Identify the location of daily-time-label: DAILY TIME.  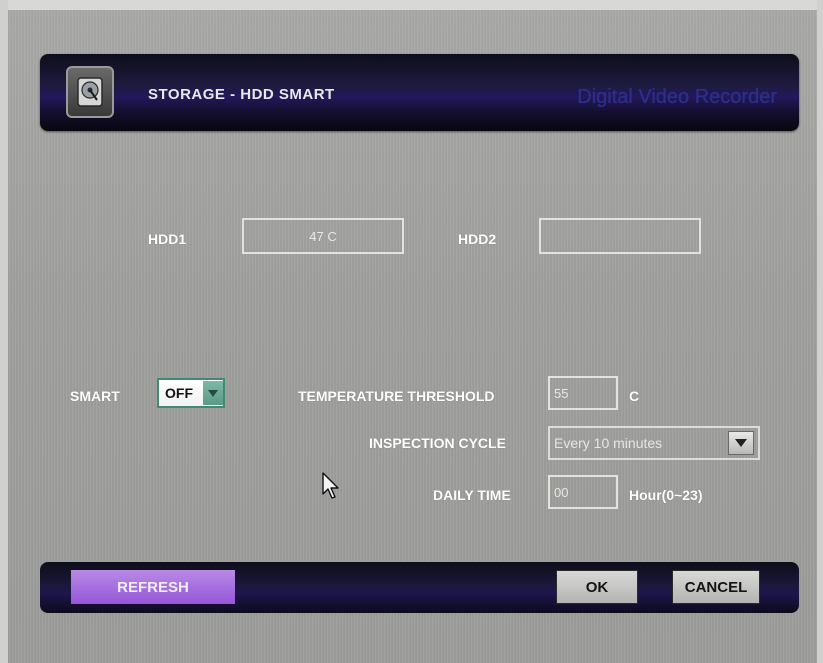
(472, 495).